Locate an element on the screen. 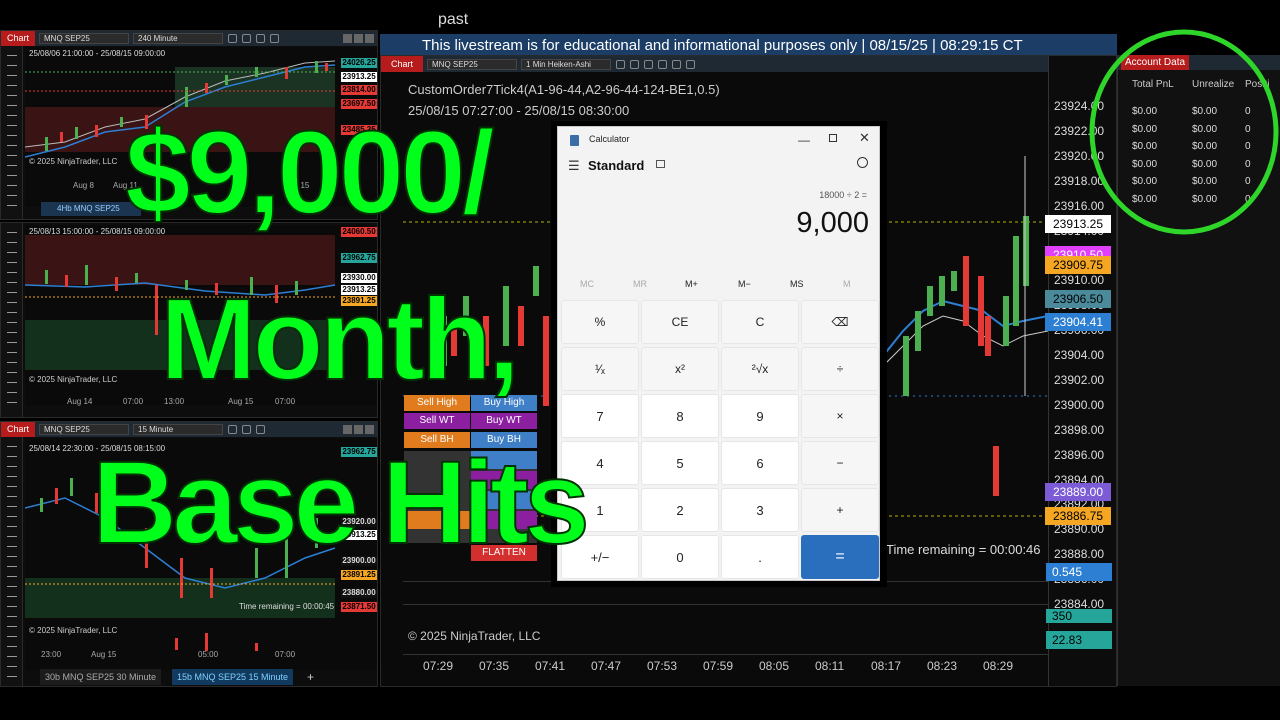  interval-select: 15 Minute is located at coordinates (178, 429).